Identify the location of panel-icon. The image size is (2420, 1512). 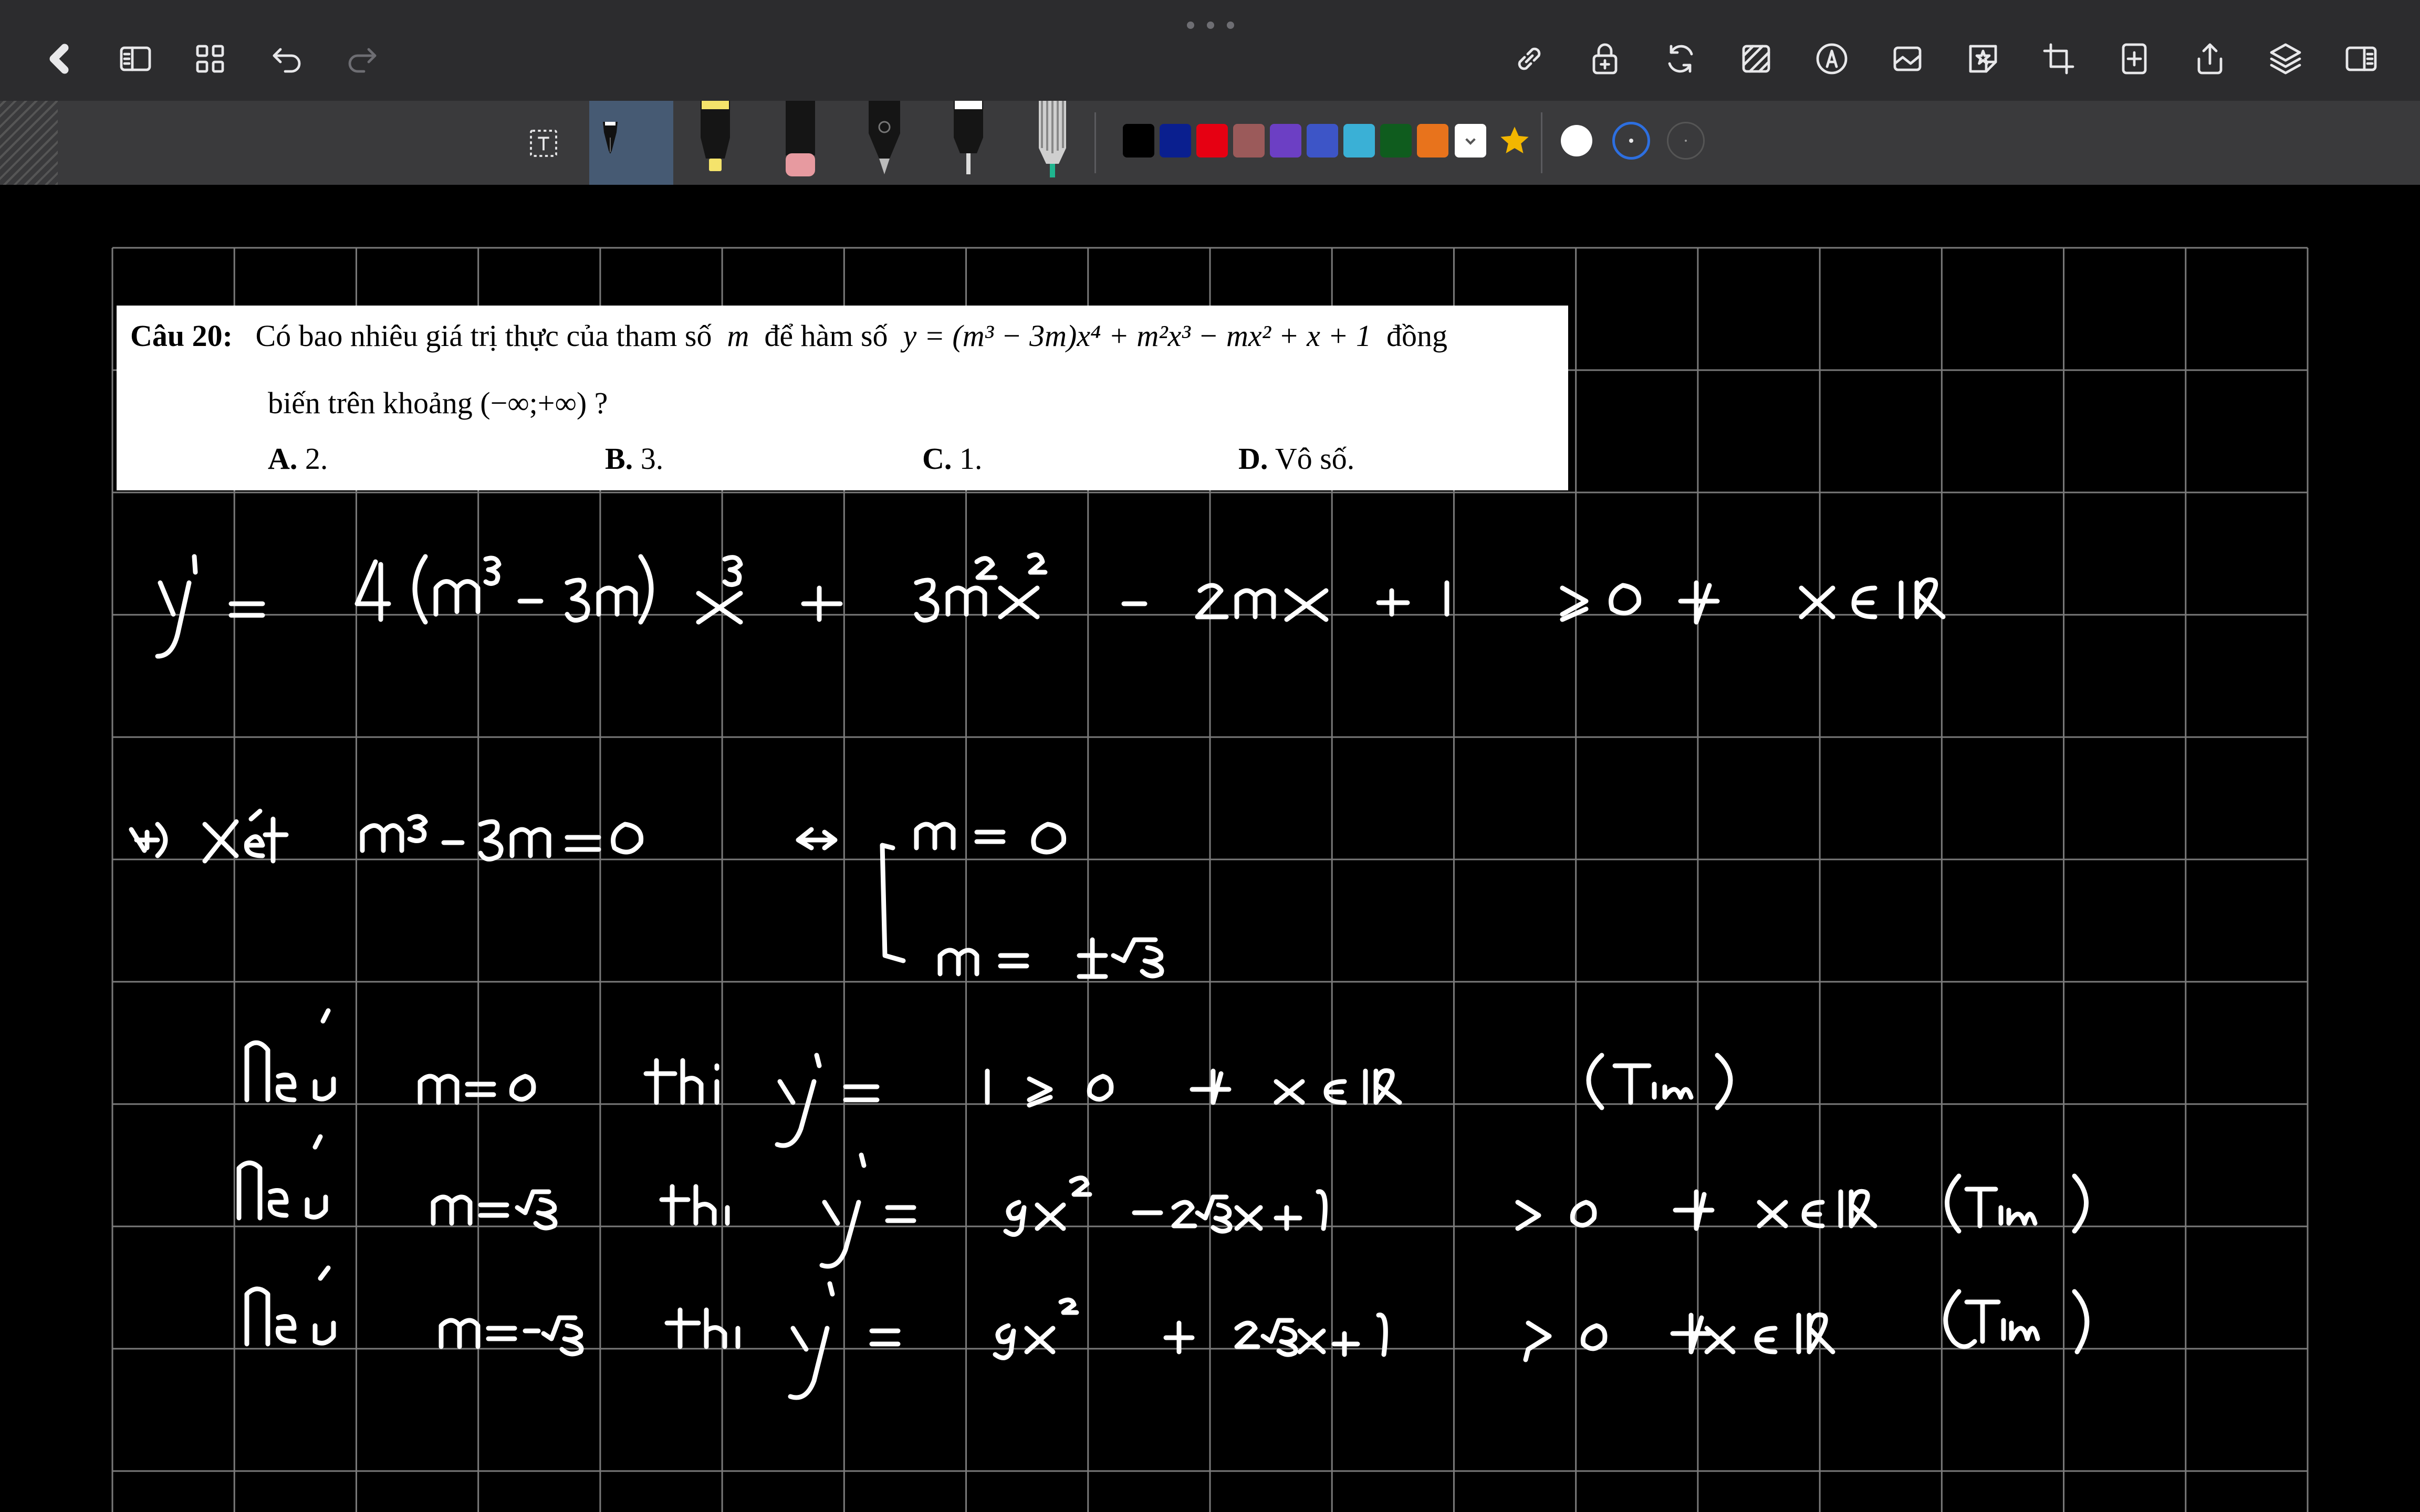
(2361, 59).